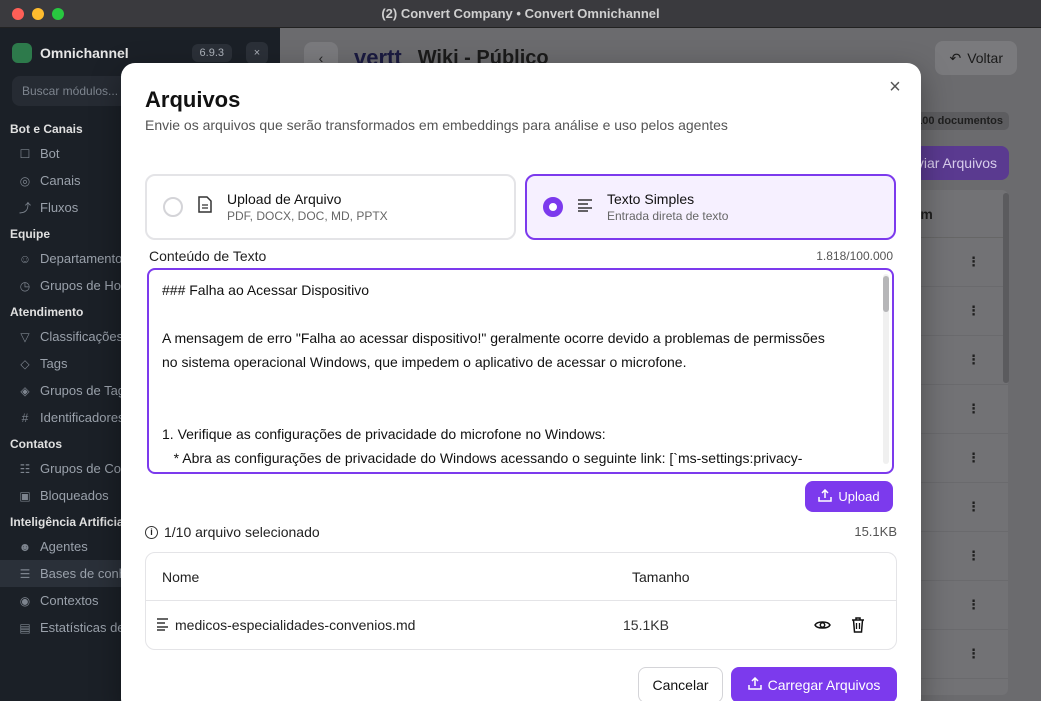  I want to click on sidebar-item-label: Grupos de Tags, so click(86, 390).